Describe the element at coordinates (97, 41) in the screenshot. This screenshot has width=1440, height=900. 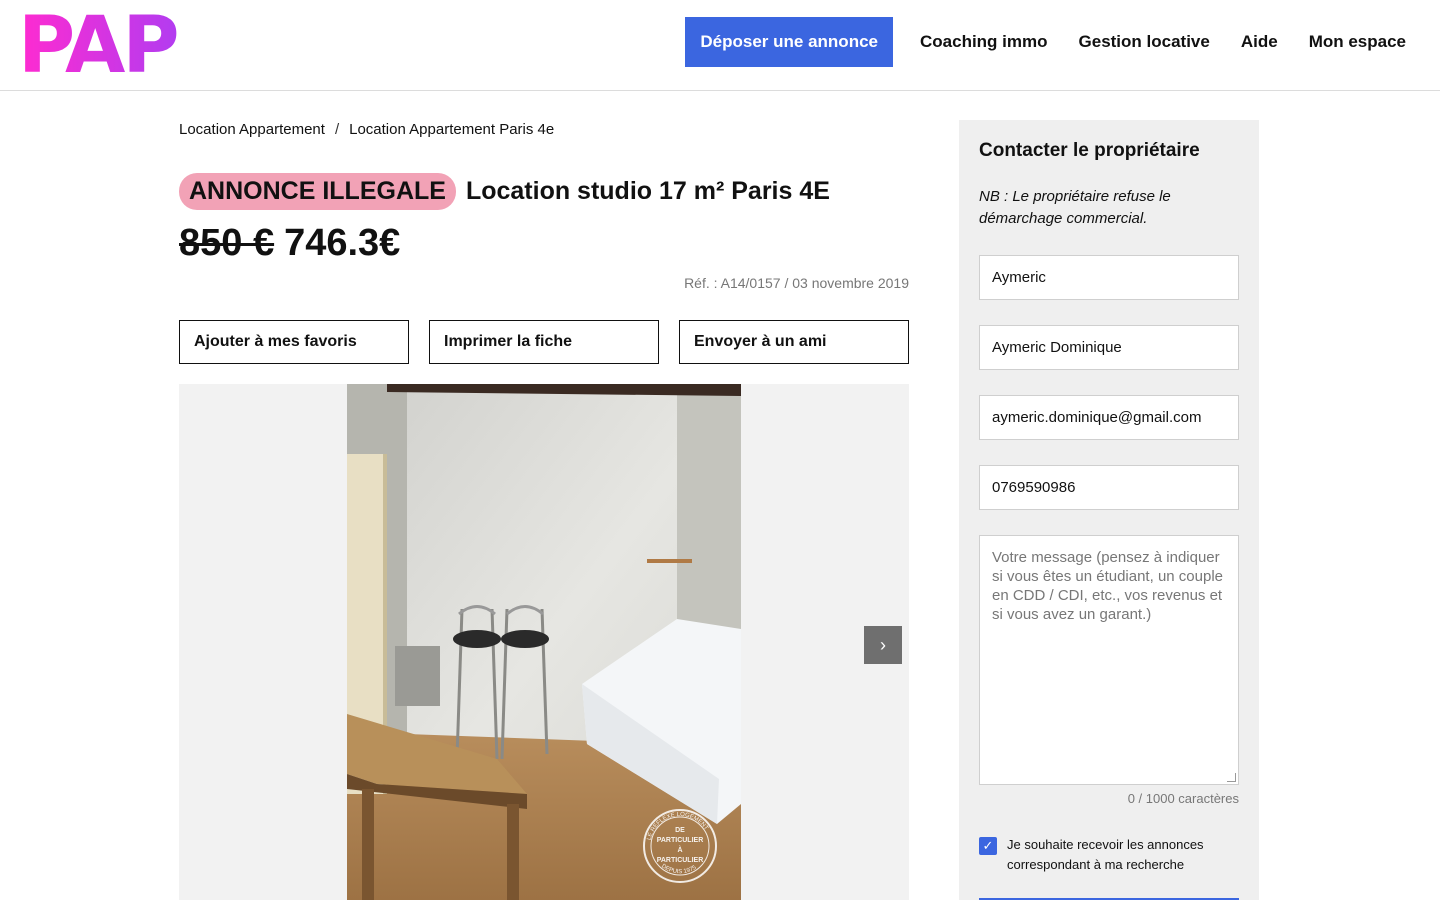
I see `svg-text: PAP` at that location.